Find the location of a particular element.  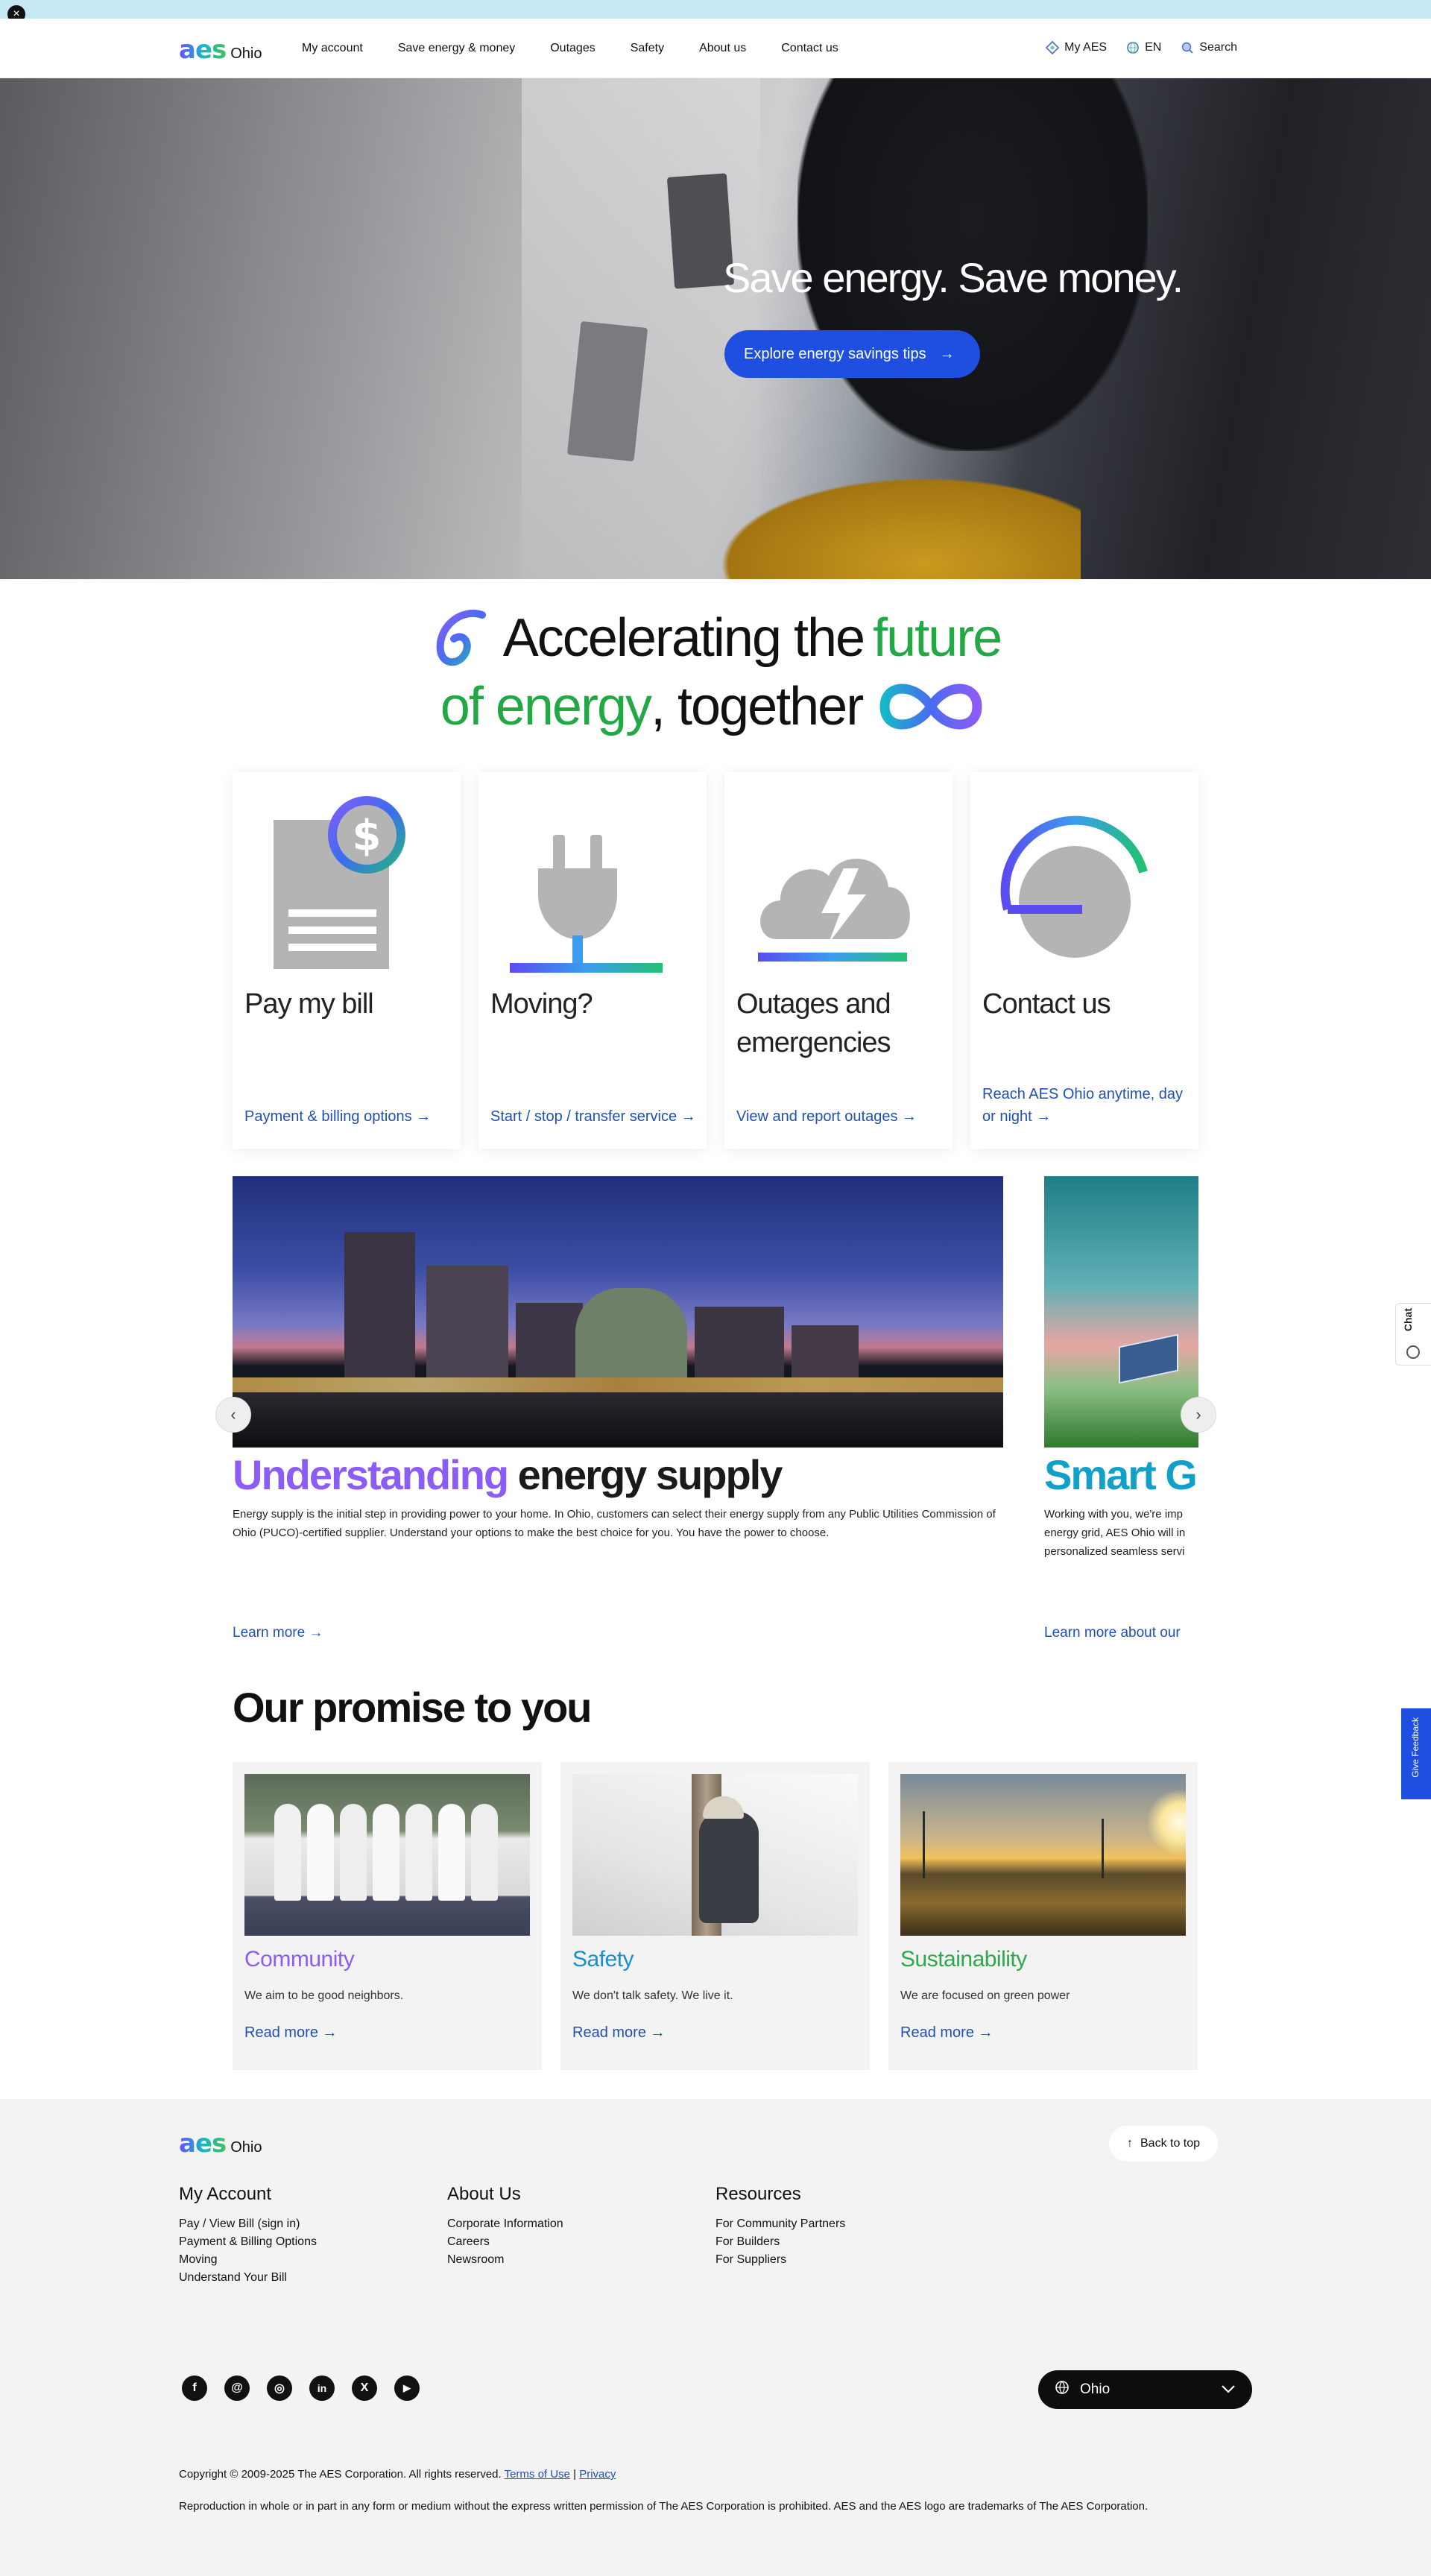

hero-image-switch is located at coordinates (607, 391).